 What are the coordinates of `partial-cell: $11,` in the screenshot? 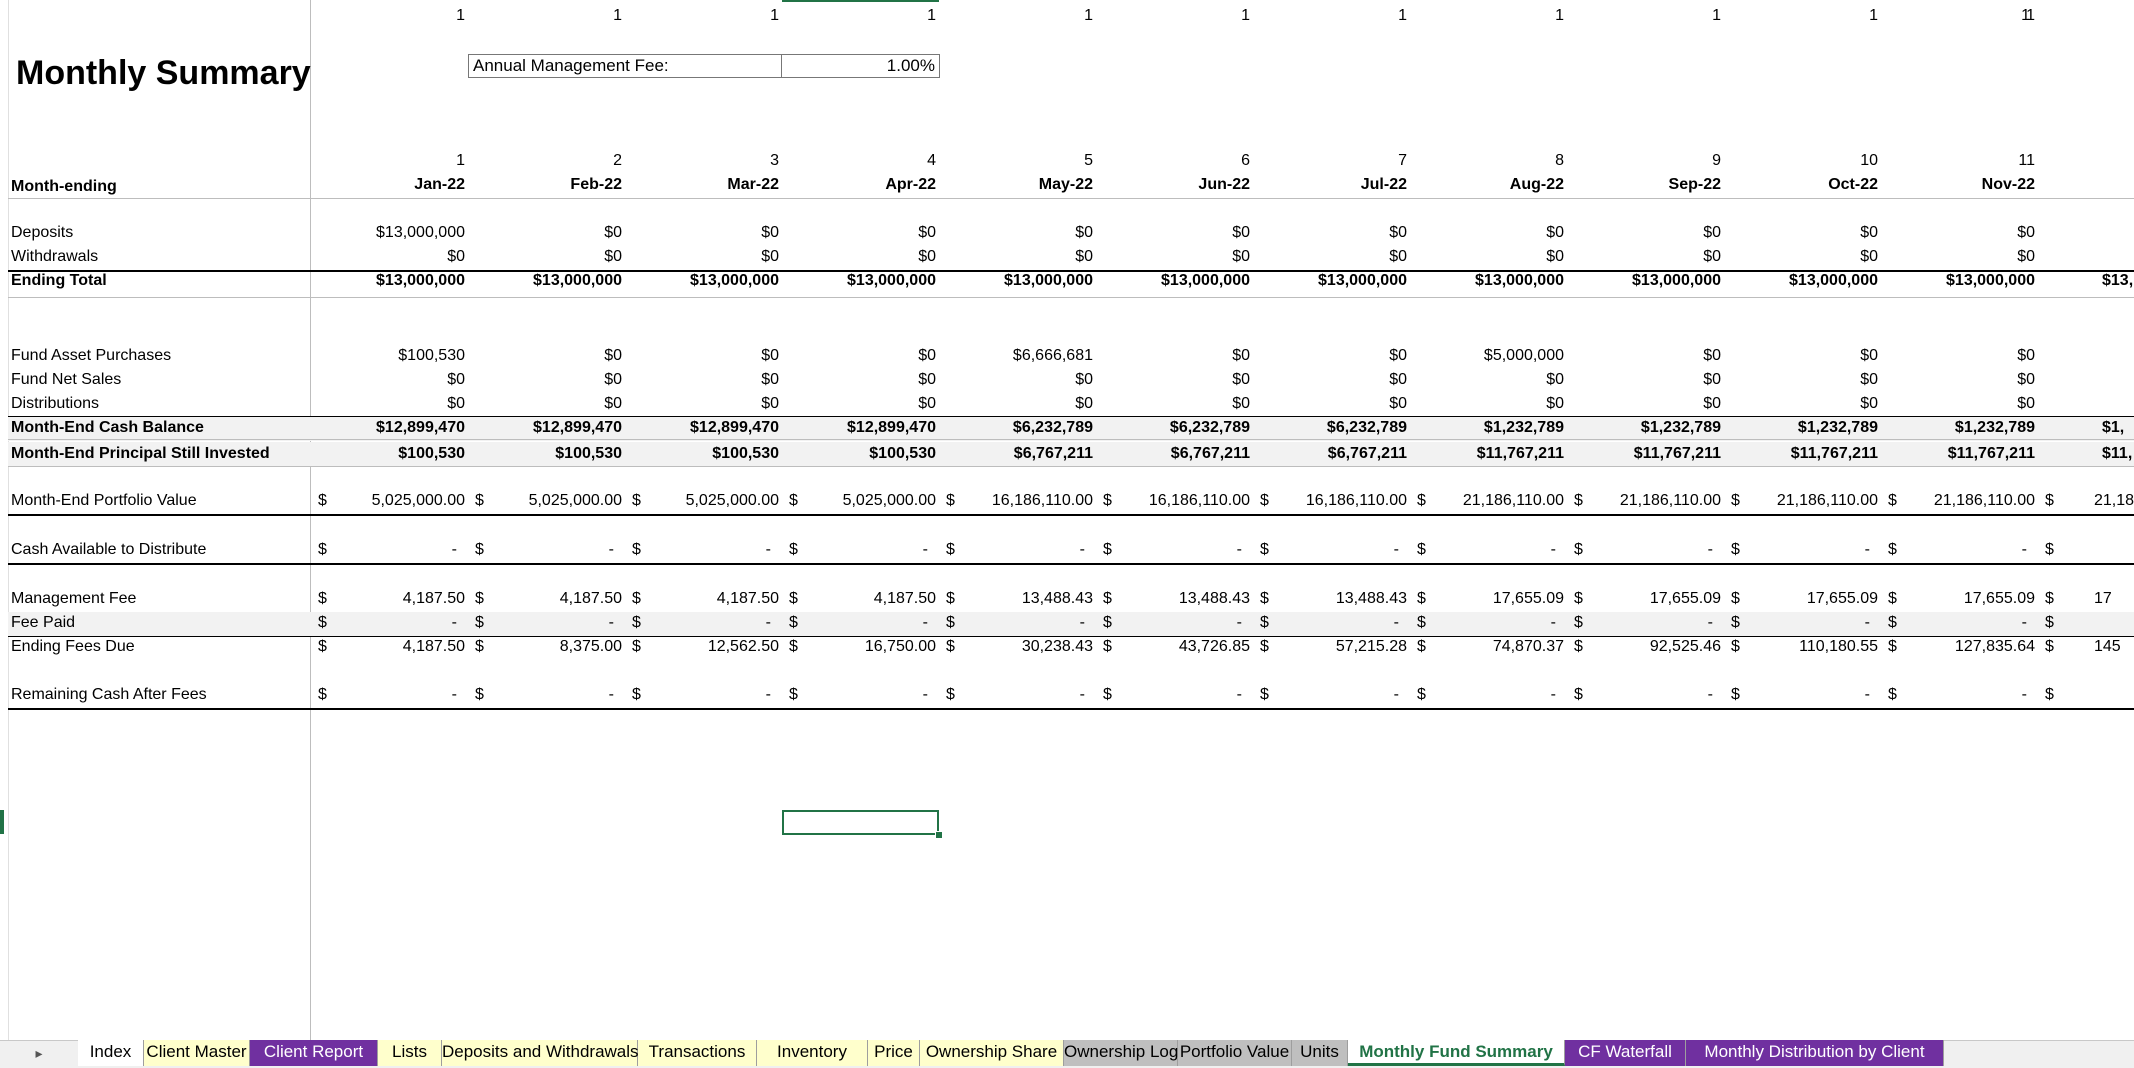 It's located at (2117, 453).